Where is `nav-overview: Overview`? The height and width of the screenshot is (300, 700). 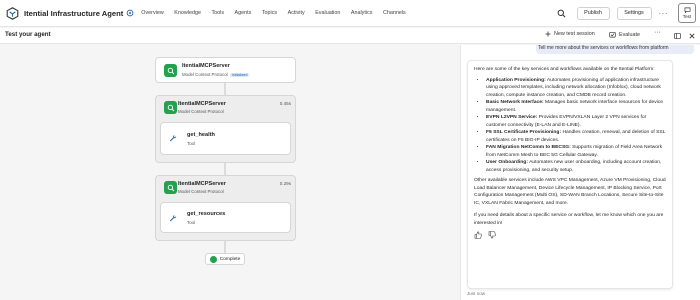 nav-overview: Overview is located at coordinates (152, 13).